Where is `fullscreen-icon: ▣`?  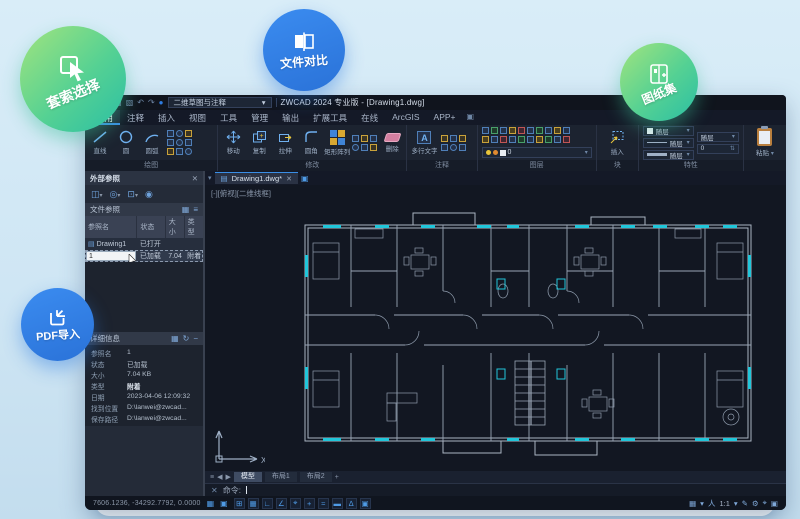
fullscreen-icon: ▣ is located at coordinates (774, 503).